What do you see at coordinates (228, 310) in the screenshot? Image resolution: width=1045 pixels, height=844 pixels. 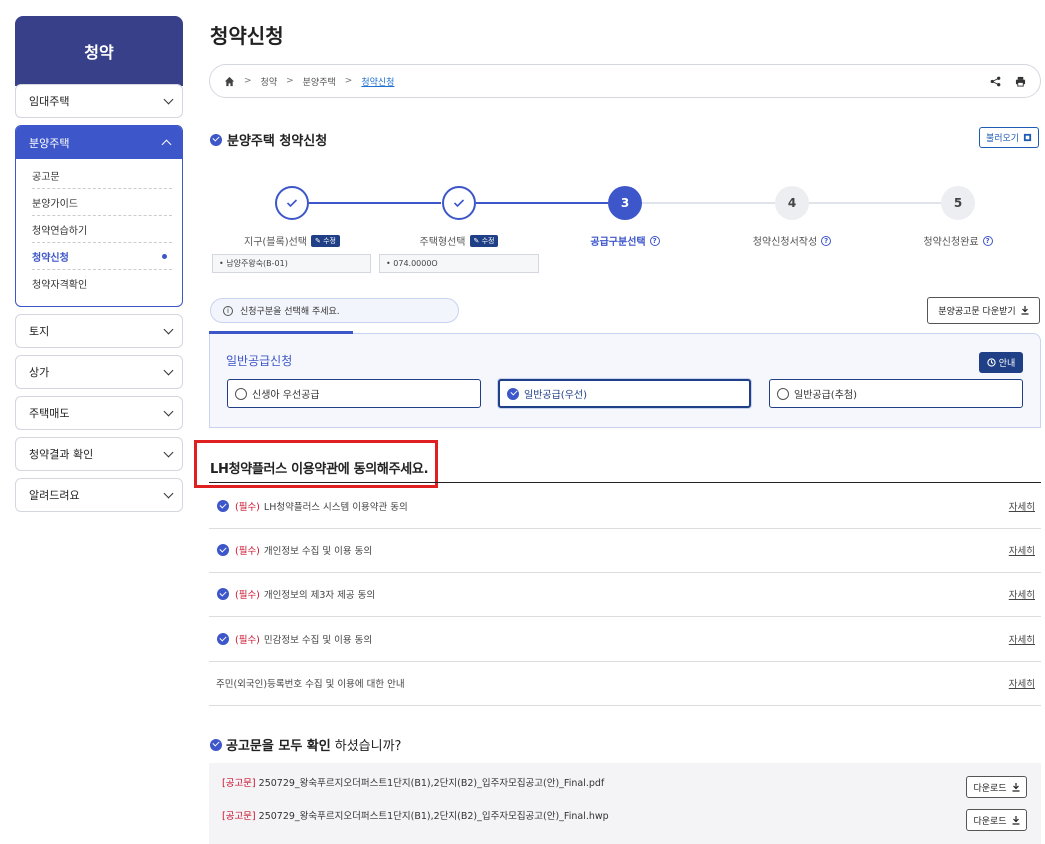 I see `info-icon: i` at bounding box center [228, 310].